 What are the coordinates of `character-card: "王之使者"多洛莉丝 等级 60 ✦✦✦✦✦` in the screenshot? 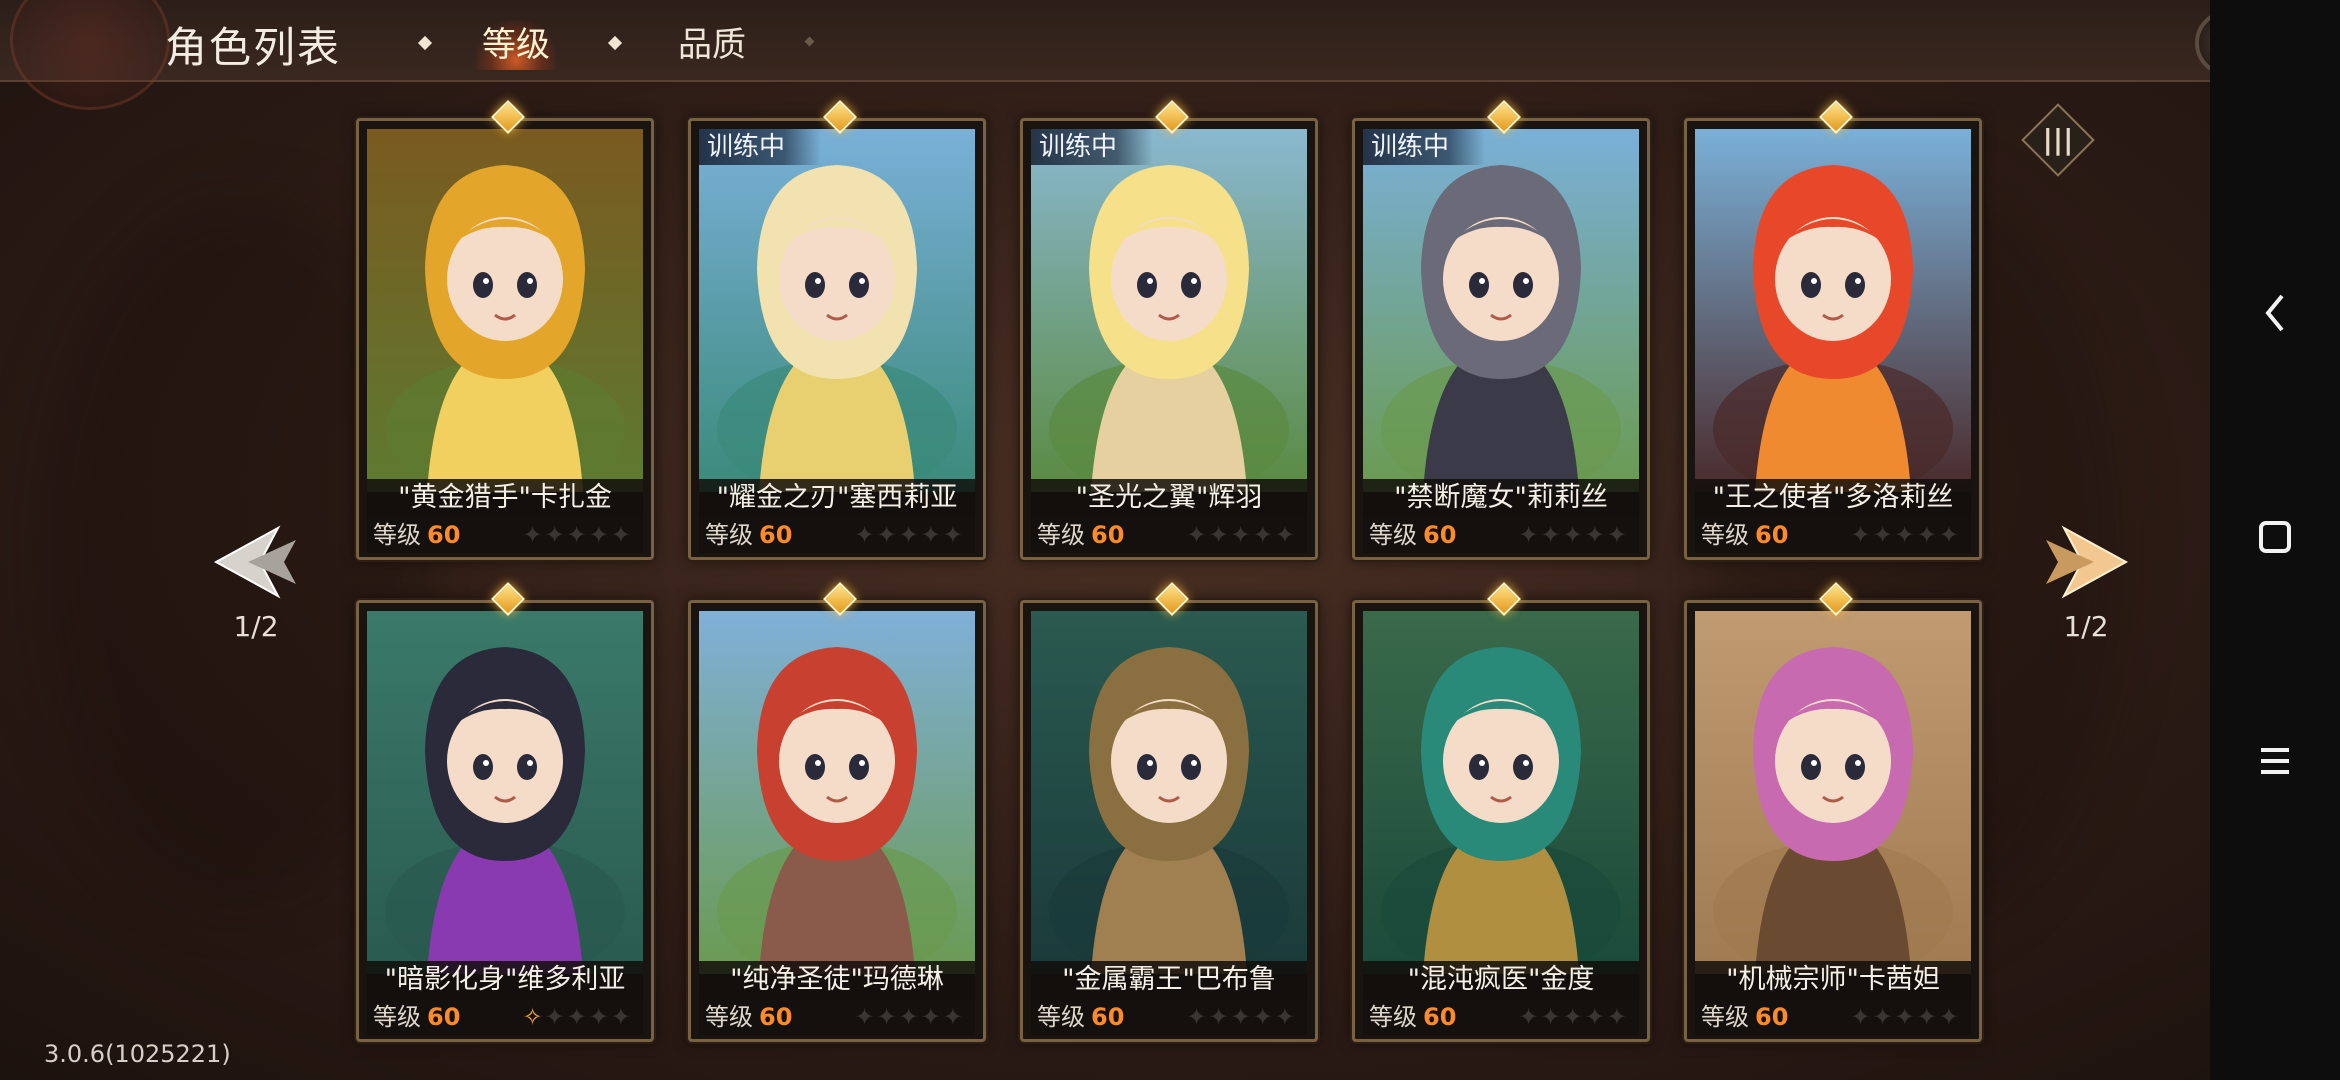 It's located at (1833, 330).